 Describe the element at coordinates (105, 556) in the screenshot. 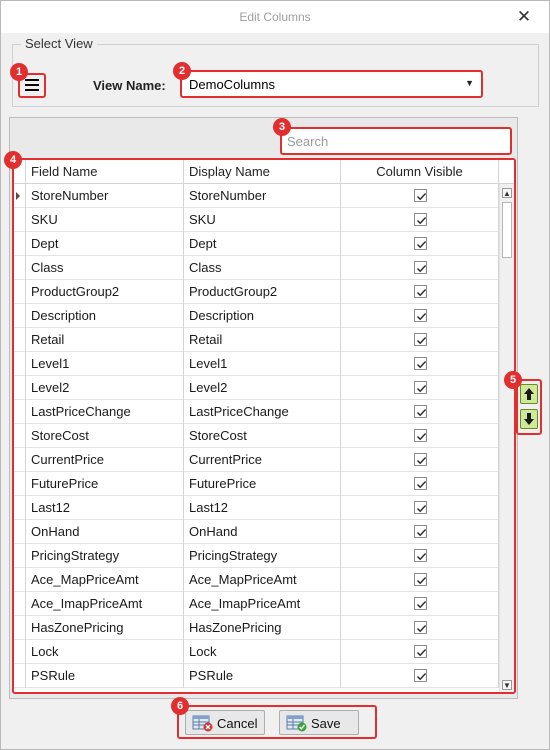

I see `field-name-cell: PricingStrategy` at that location.